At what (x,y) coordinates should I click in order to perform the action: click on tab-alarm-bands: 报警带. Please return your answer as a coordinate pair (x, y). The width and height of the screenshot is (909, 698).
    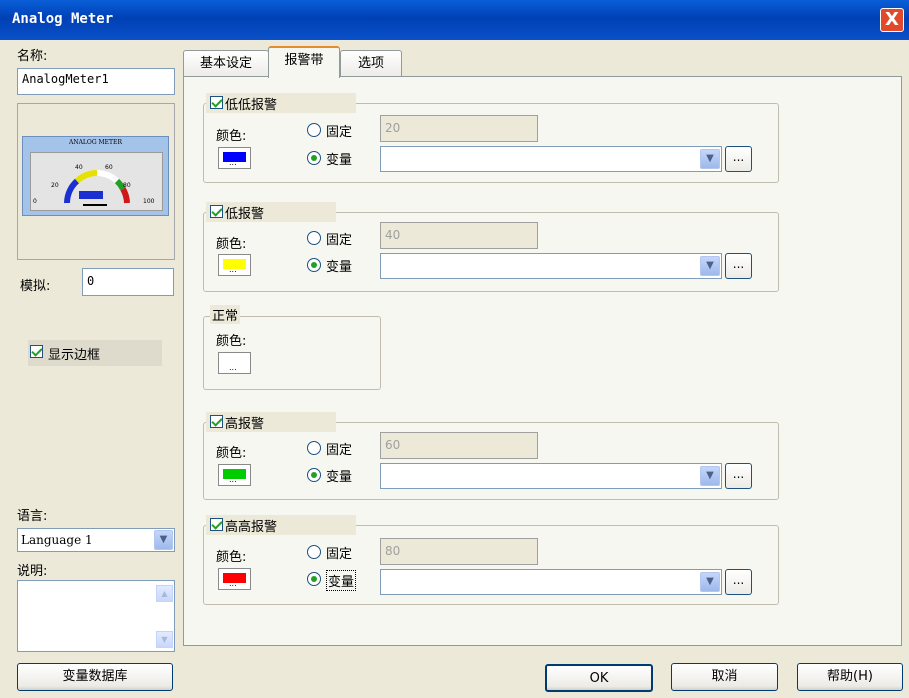
    Looking at the image, I should click on (304, 62).